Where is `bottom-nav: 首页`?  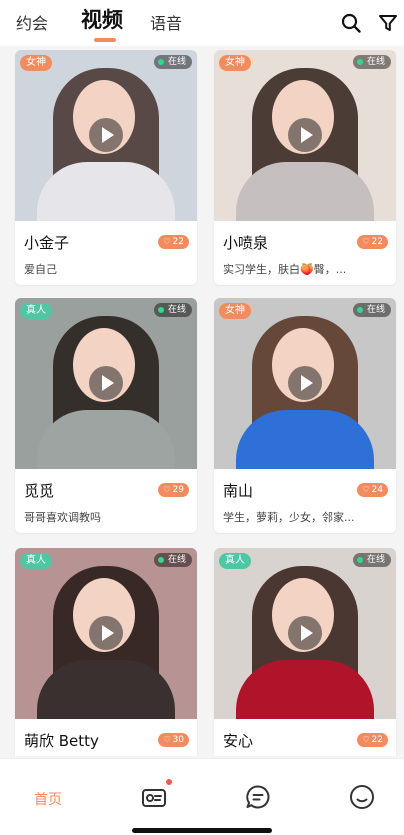
bottom-nav: 首页 is located at coordinates (202, 796).